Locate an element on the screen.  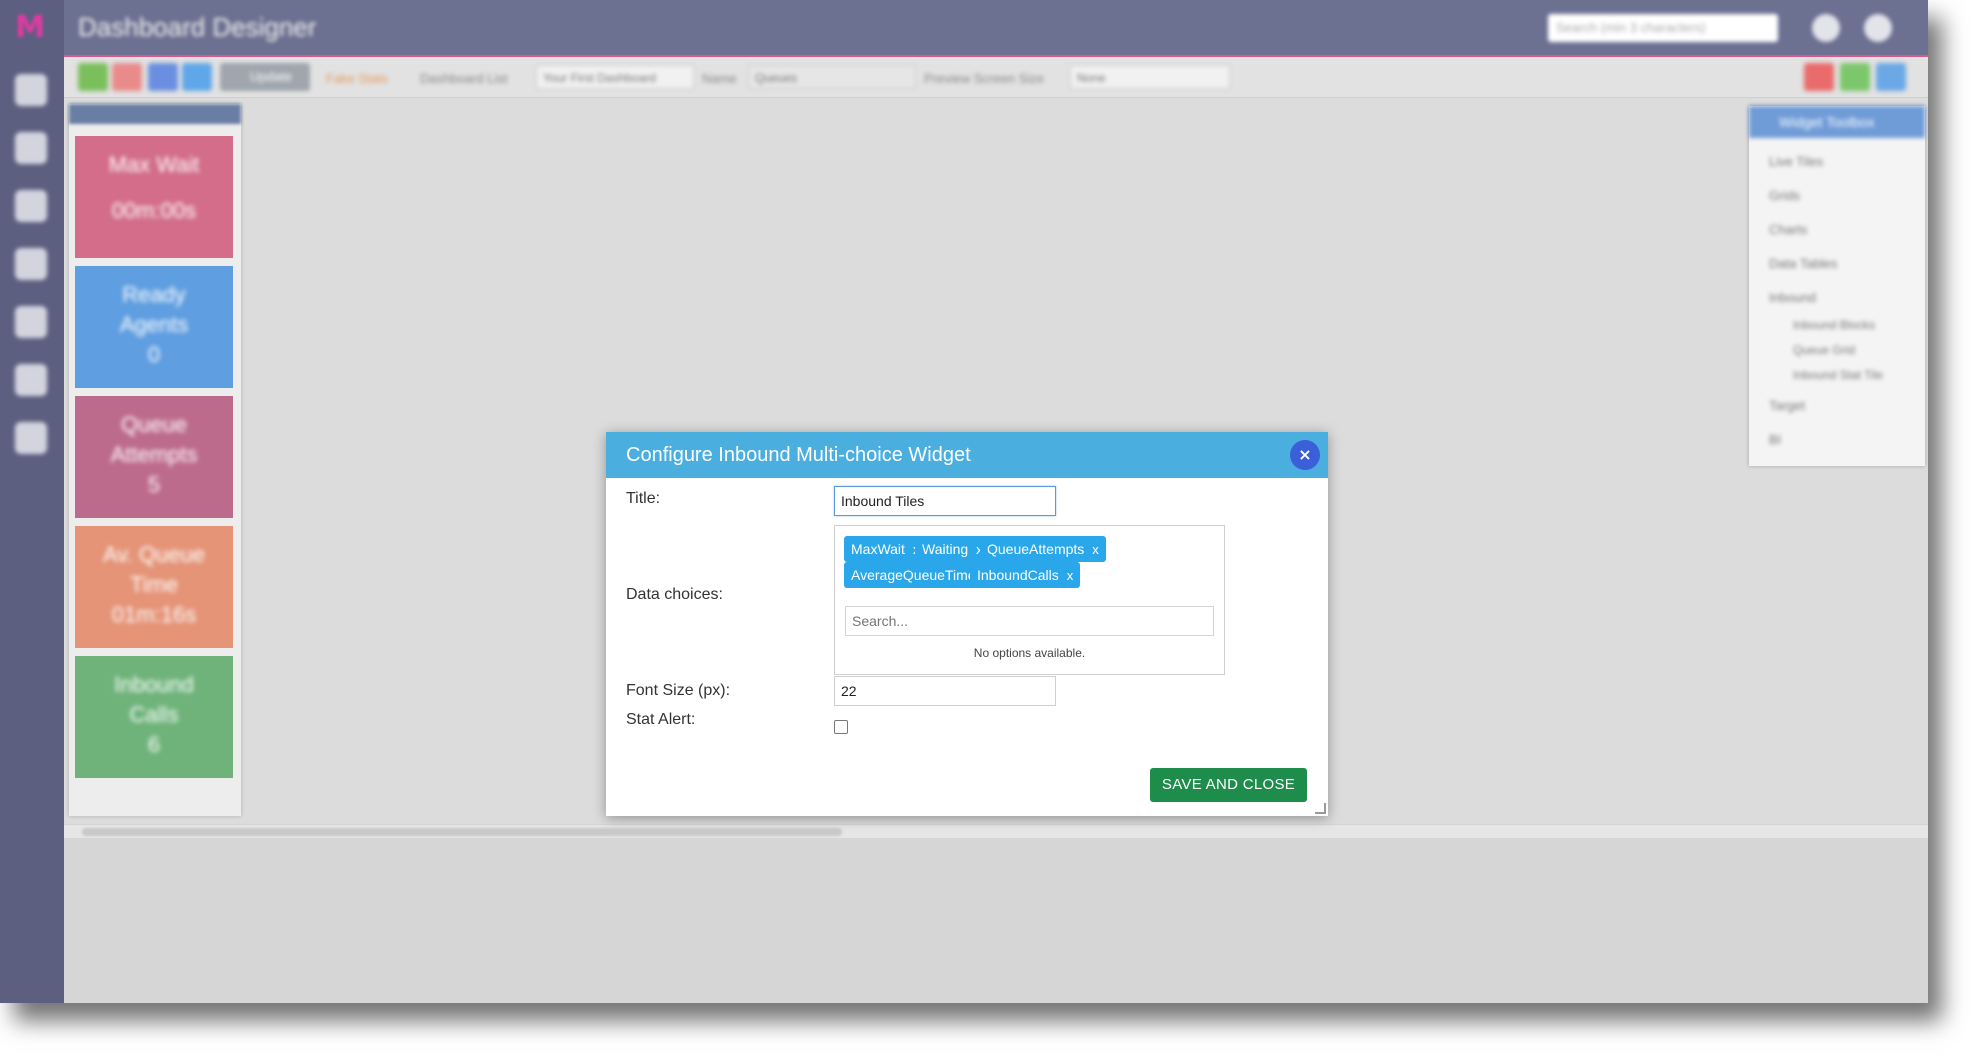
title-label: Title: is located at coordinates (643, 498).